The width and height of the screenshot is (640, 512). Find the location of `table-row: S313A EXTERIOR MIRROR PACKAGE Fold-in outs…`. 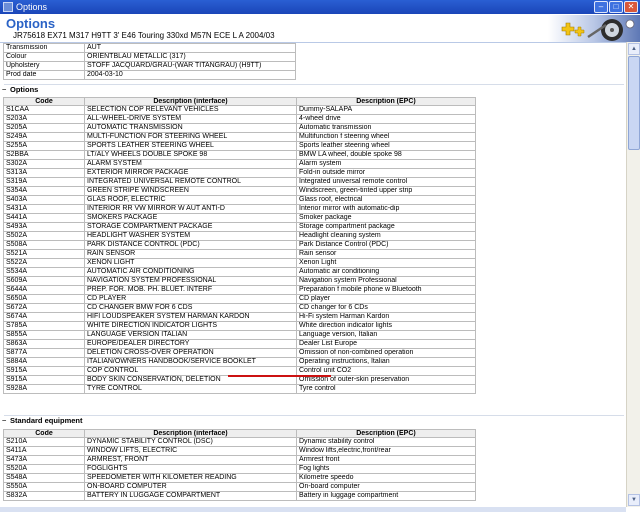

table-row: S313A EXTERIOR MIRROR PACKAGE Fold-in outs… is located at coordinates (239, 173).